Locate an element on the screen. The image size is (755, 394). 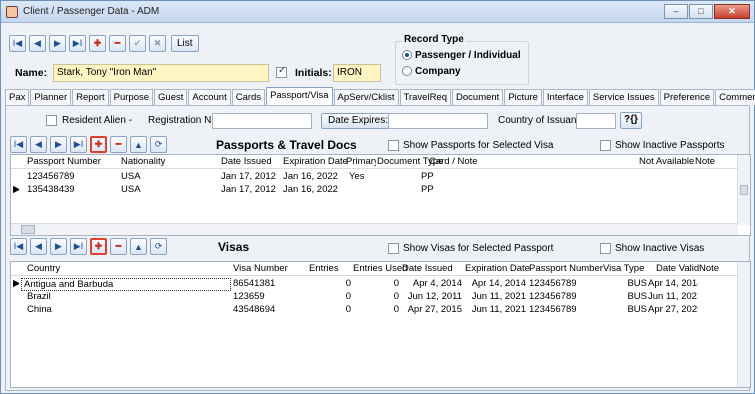
title-bar: Client / Passenger Data - ADM – □ ✕ is located at coordinates (377, 12).